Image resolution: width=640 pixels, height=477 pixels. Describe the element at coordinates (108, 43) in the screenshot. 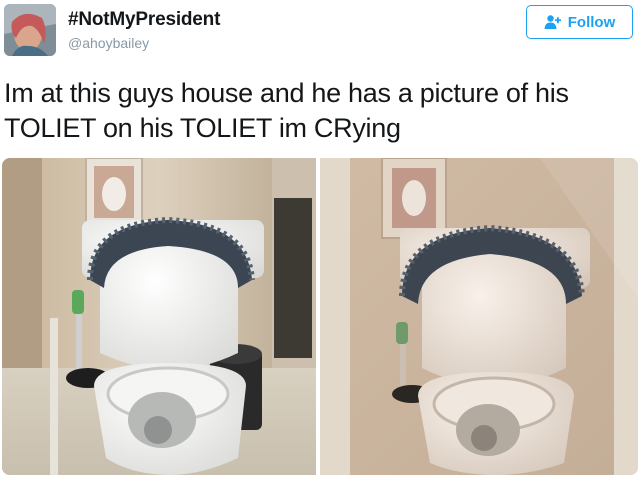

I see `user-handle: @ahoybailey` at that location.